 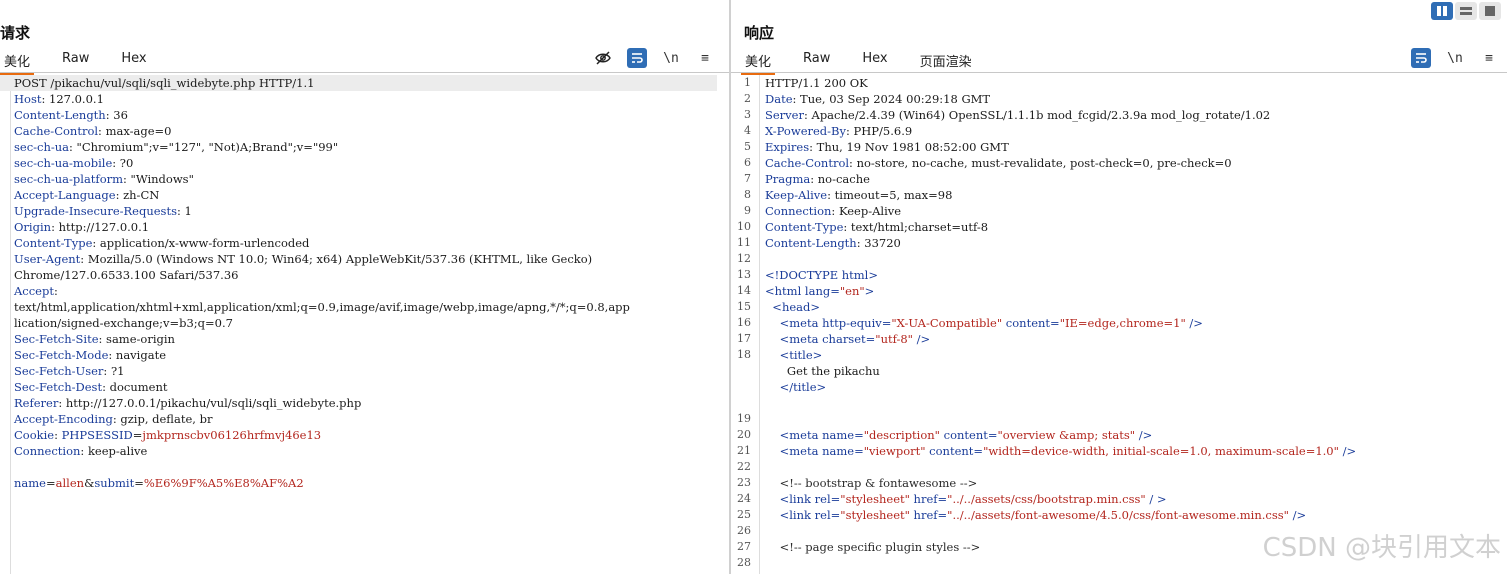 I want to click on eye-off-icon, so click(x=603, y=58).